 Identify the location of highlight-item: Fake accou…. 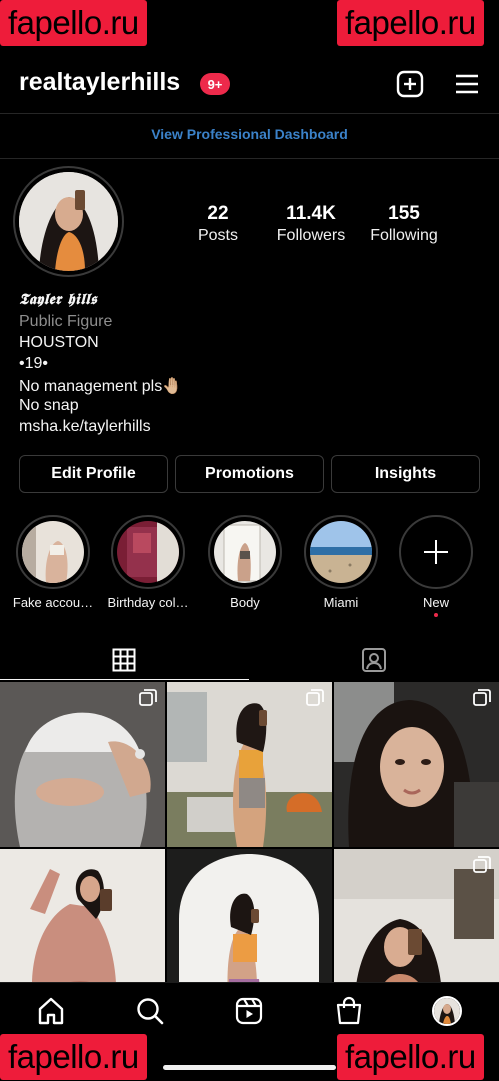
(53, 562).